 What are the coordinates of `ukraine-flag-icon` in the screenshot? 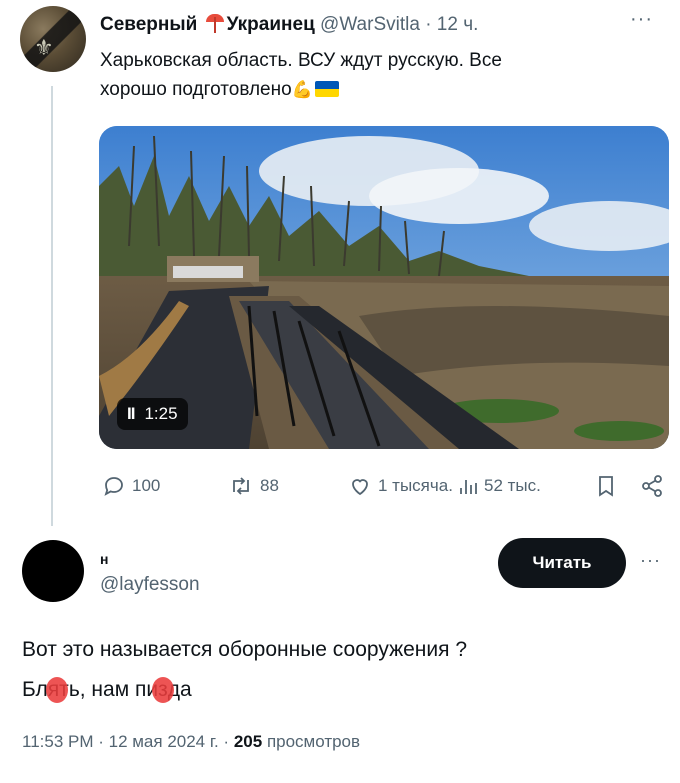 It's located at (326, 89).